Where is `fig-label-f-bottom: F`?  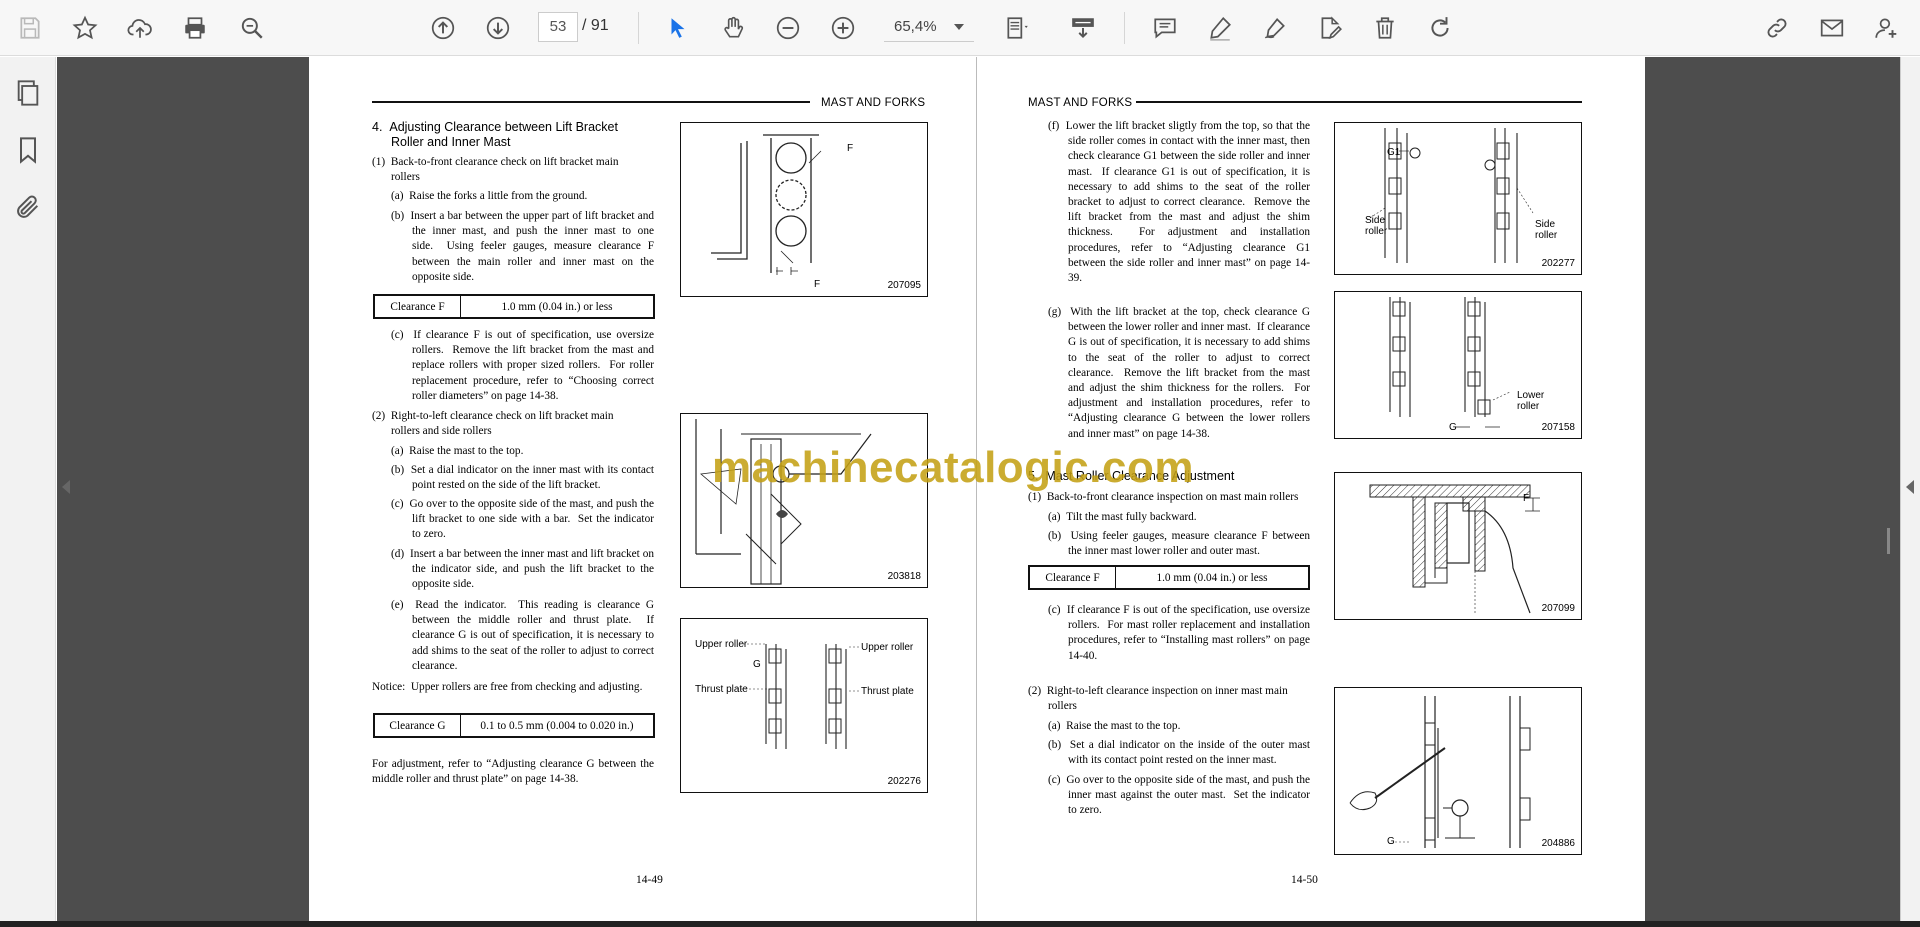
fig-label-f-bottom: F is located at coordinates (817, 284).